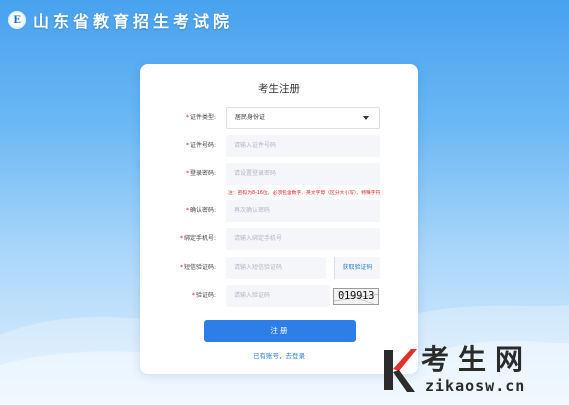 Image resolution: width=569 pixels, height=405 pixels. What do you see at coordinates (202, 145) in the screenshot?
I see `id-number-label-text: 证件号码:` at bounding box center [202, 145].